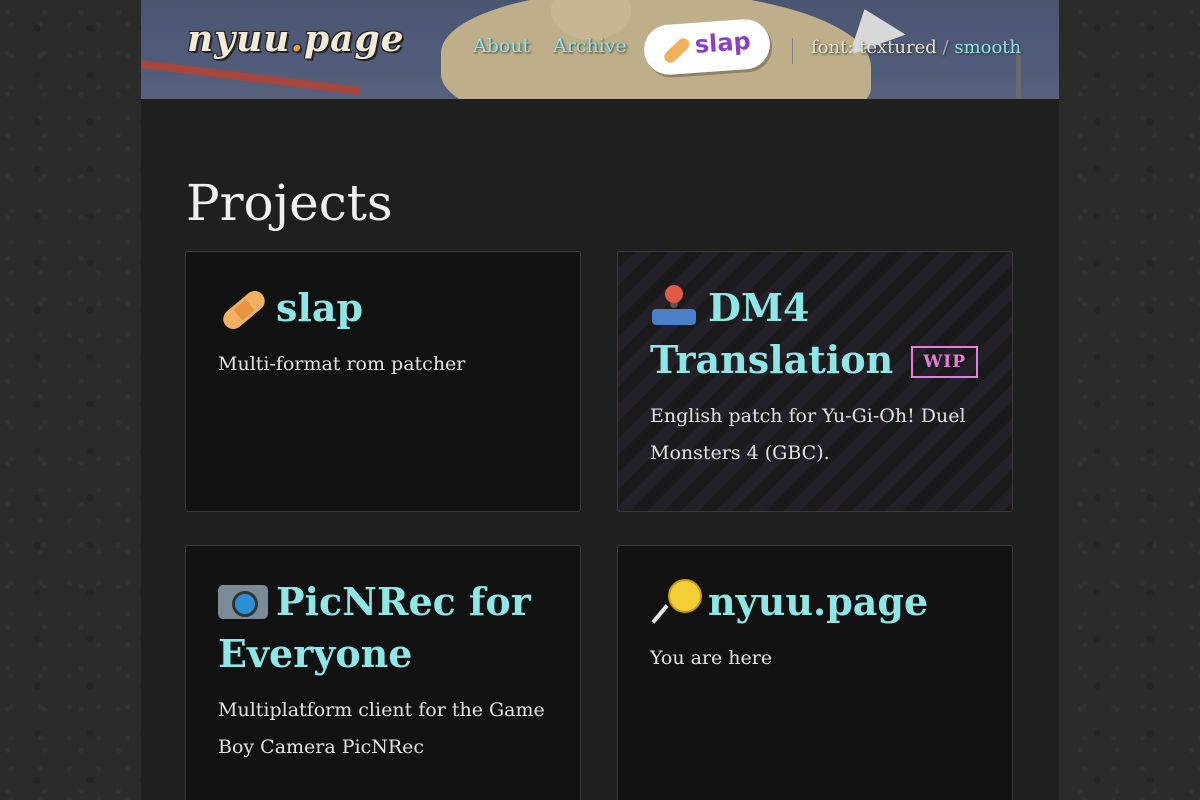  I want to click on wip-badge: WIP, so click(945, 362).